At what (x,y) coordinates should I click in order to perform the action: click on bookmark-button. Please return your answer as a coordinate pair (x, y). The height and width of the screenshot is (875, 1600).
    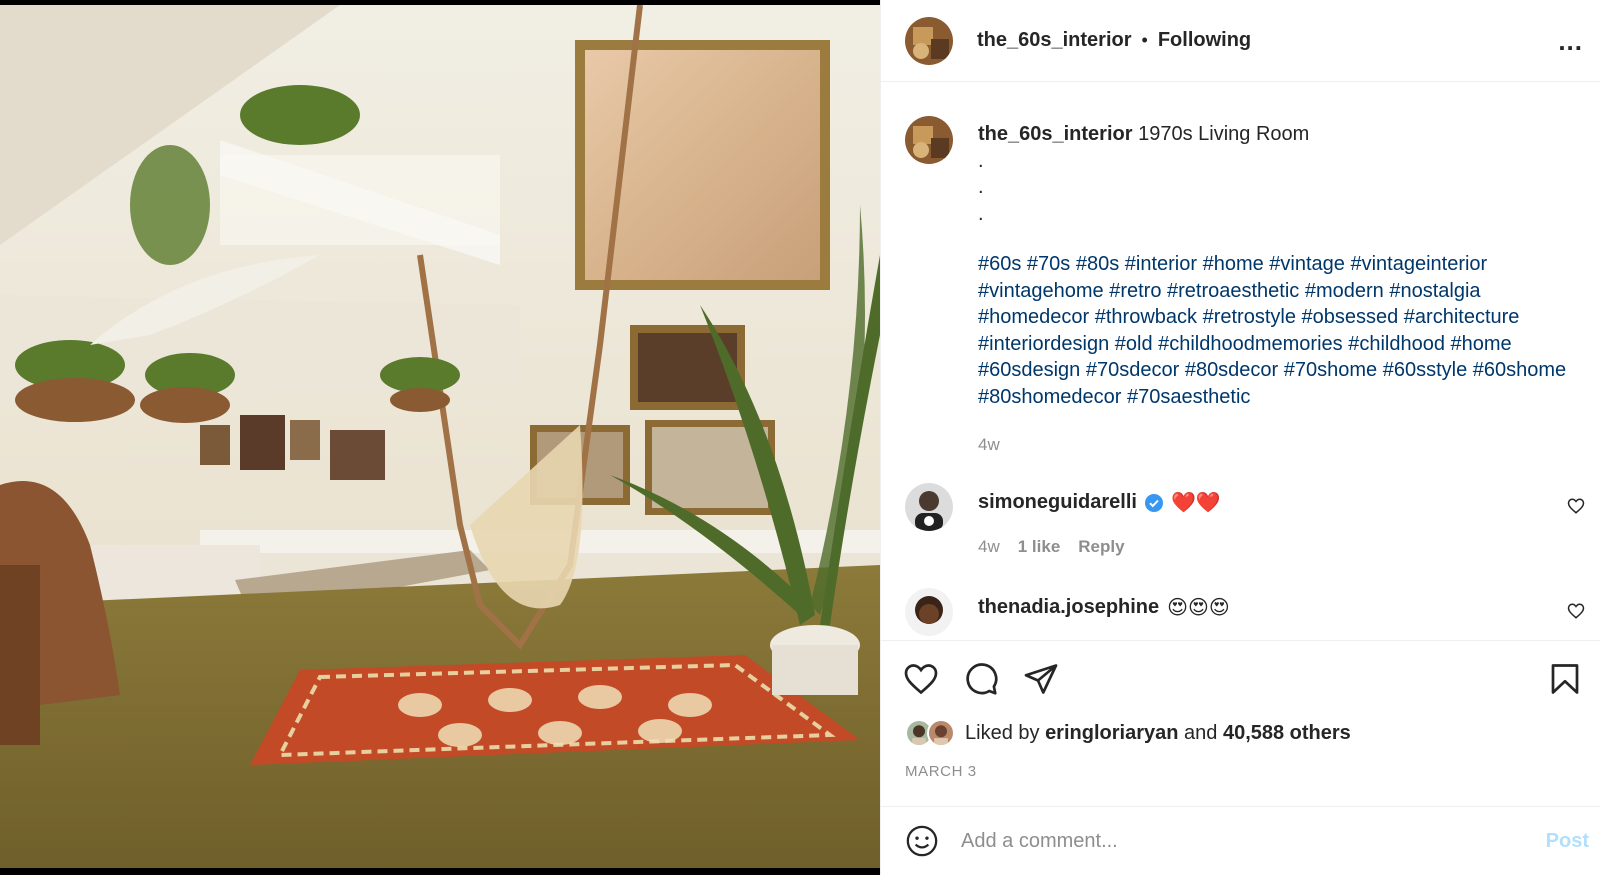
    Looking at the image, I should click on (1565, 679).